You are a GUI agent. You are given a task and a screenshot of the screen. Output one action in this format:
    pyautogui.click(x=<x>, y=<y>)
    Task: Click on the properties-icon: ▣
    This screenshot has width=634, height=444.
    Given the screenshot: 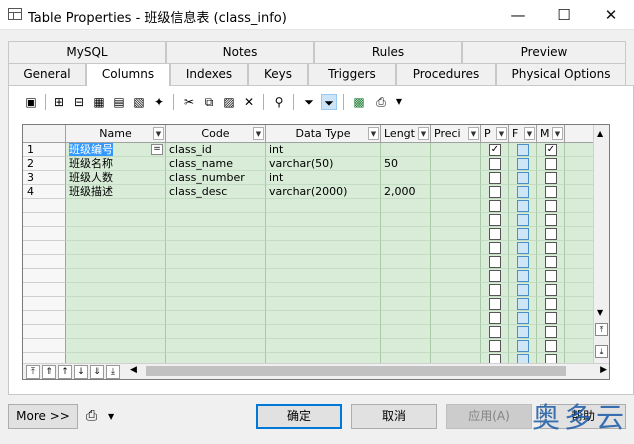 What is the action you would take?
    pyautogui.click(x=31, y=102)
    